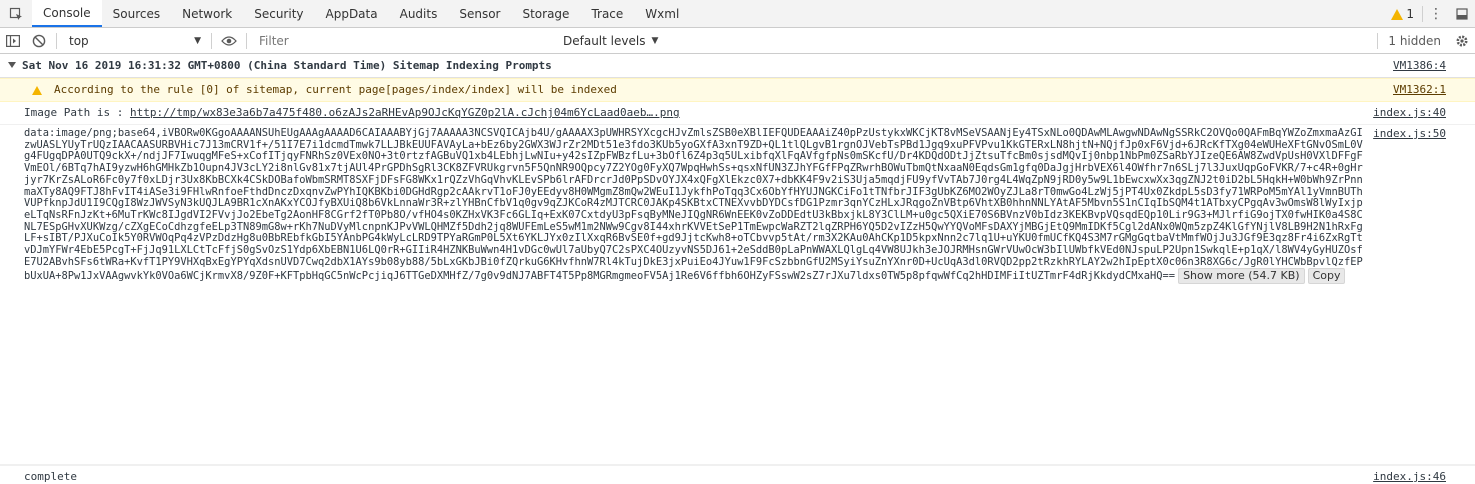 This screenshot has width=1475, height=484. Describe the element at coordinates (1409, 113) in the screenshot. I see `source-link: index.js:40` at that location.